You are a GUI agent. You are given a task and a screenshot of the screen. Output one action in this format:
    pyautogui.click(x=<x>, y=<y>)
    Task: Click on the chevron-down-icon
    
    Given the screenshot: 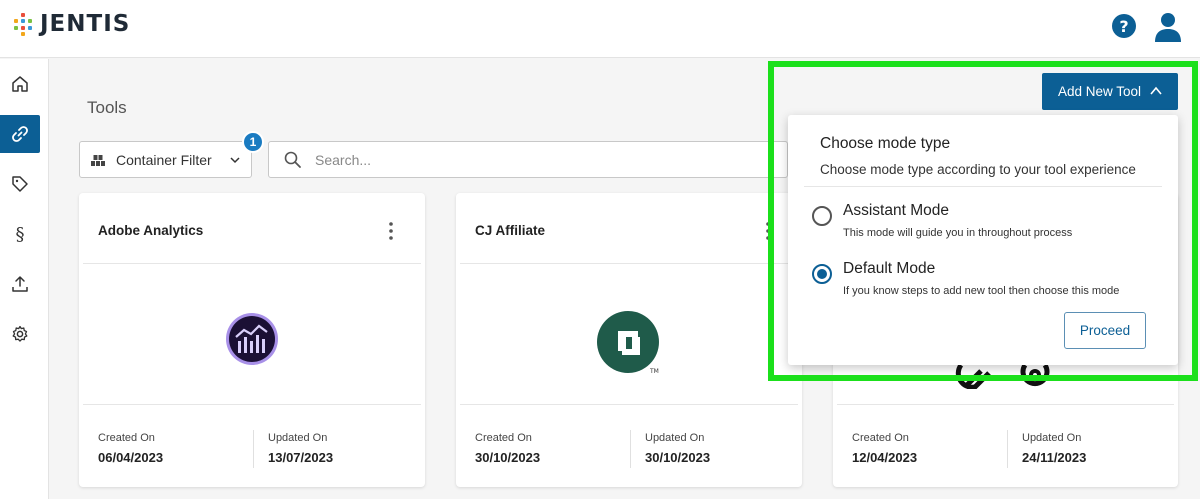 What is the action you would take?
    pyautogui.click(x=235, y=160)
    